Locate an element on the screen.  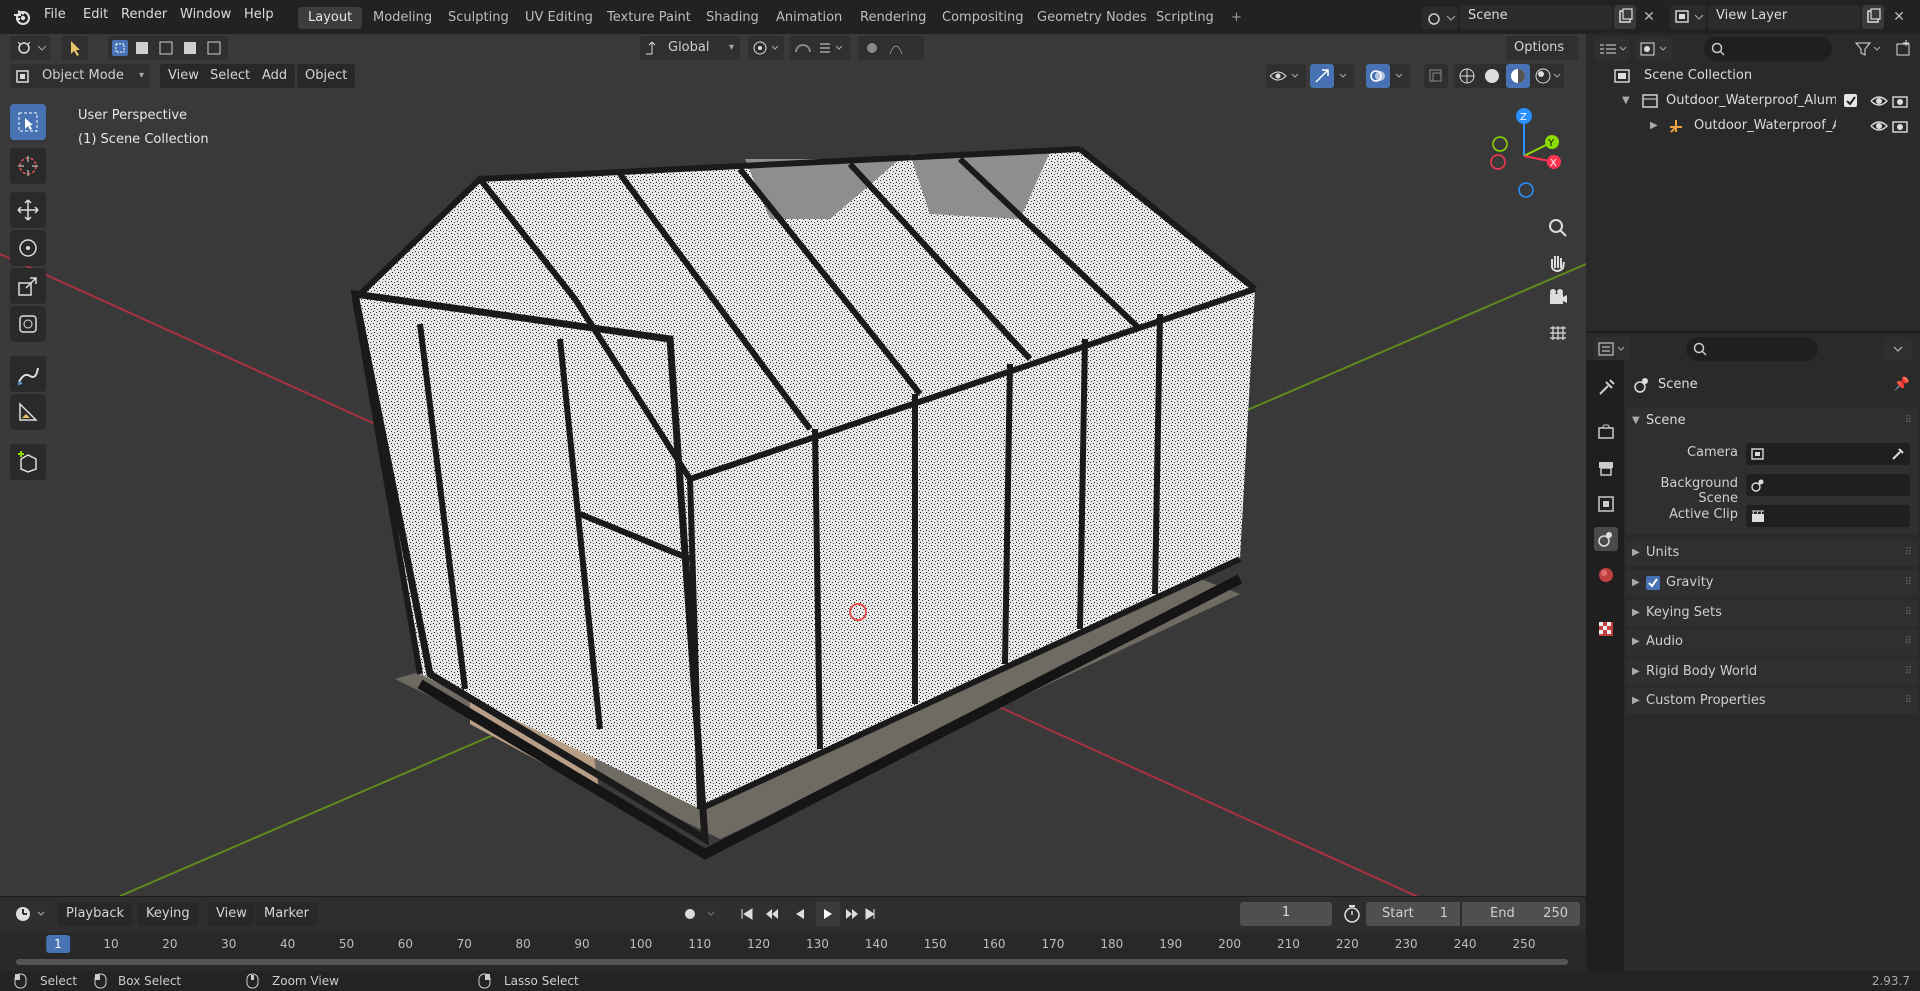
pan-view-hand-icon is located at coordinates (1558, 263).